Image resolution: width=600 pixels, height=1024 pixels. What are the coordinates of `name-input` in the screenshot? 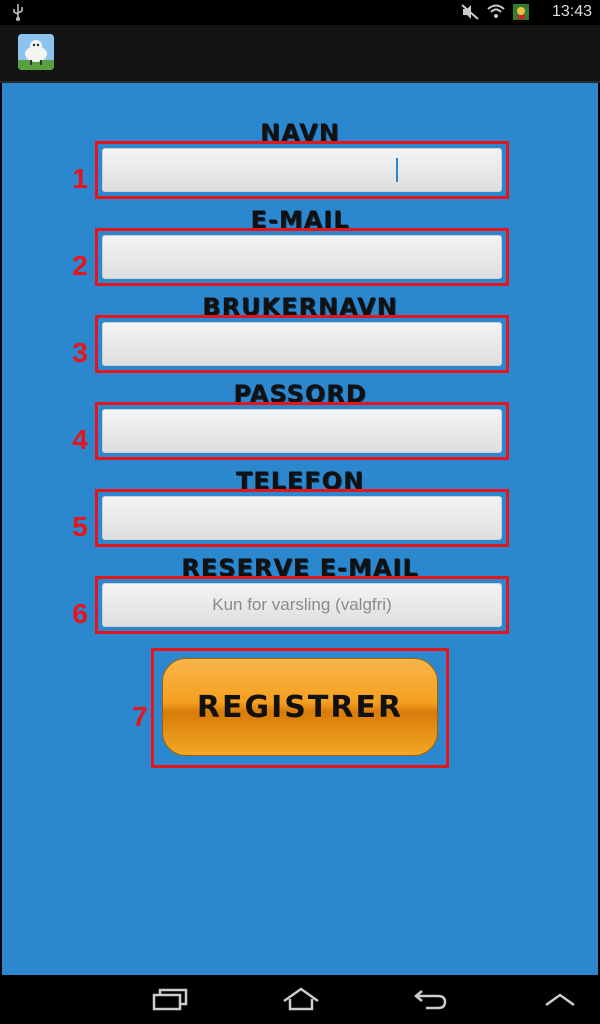 It's located at (302, 170).